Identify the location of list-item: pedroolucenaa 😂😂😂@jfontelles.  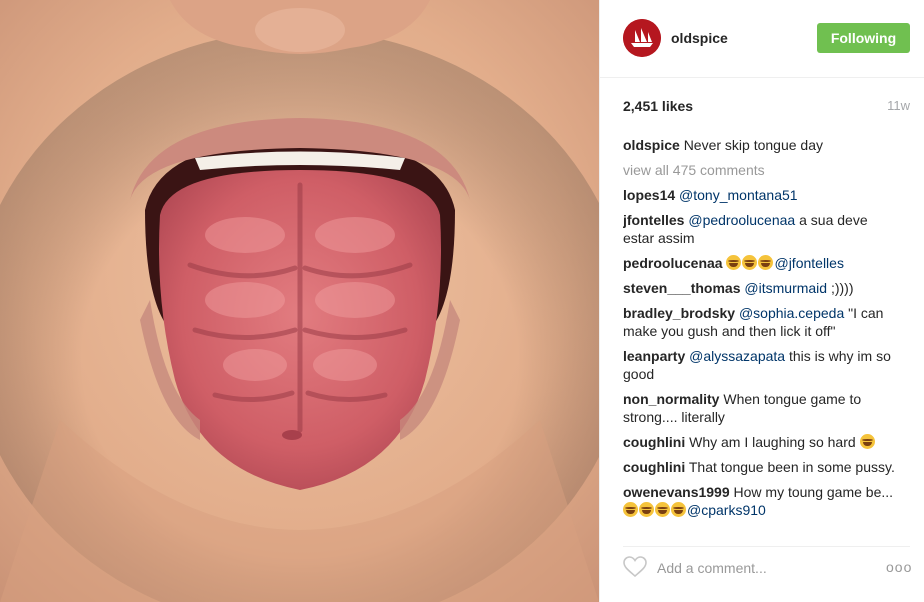
(759, 263).